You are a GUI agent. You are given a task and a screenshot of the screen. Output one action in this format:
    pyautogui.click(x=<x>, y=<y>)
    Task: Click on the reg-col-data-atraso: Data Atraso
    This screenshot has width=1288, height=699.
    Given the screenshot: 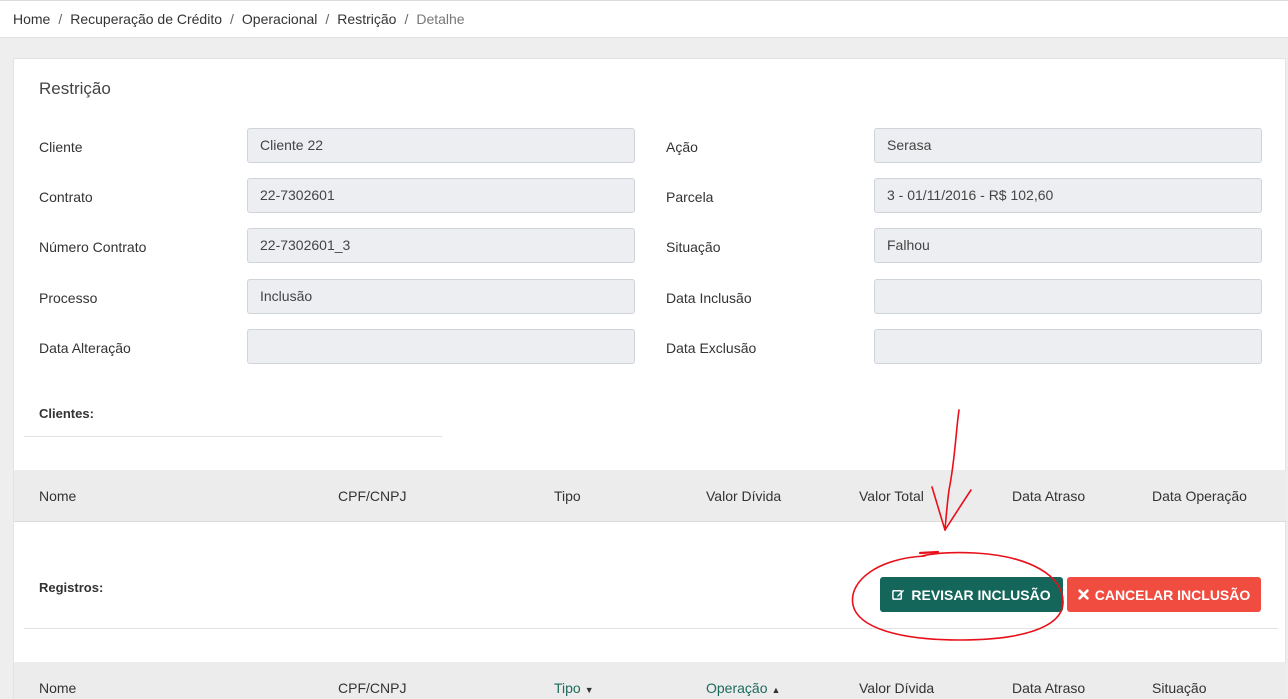 What is the action you would take?
    pyautogui.click(x=1048, y=680)
    